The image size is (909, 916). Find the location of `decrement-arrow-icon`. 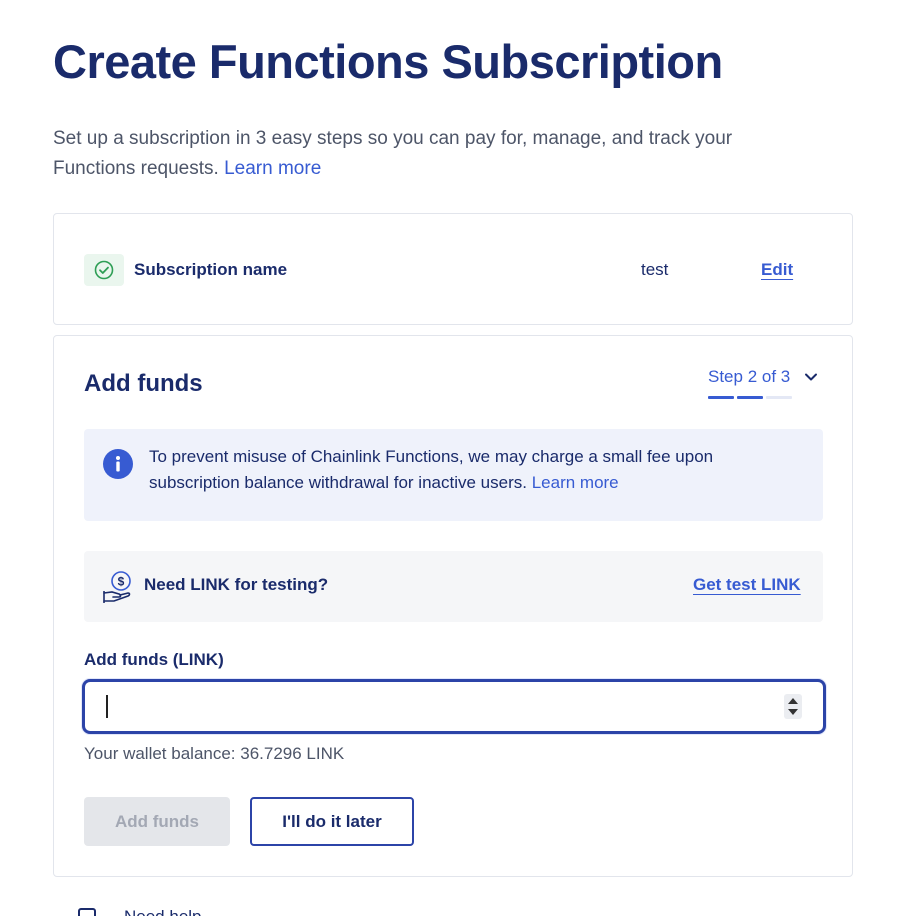

decrement-arrow-icon is located at coordinates (793, 712).